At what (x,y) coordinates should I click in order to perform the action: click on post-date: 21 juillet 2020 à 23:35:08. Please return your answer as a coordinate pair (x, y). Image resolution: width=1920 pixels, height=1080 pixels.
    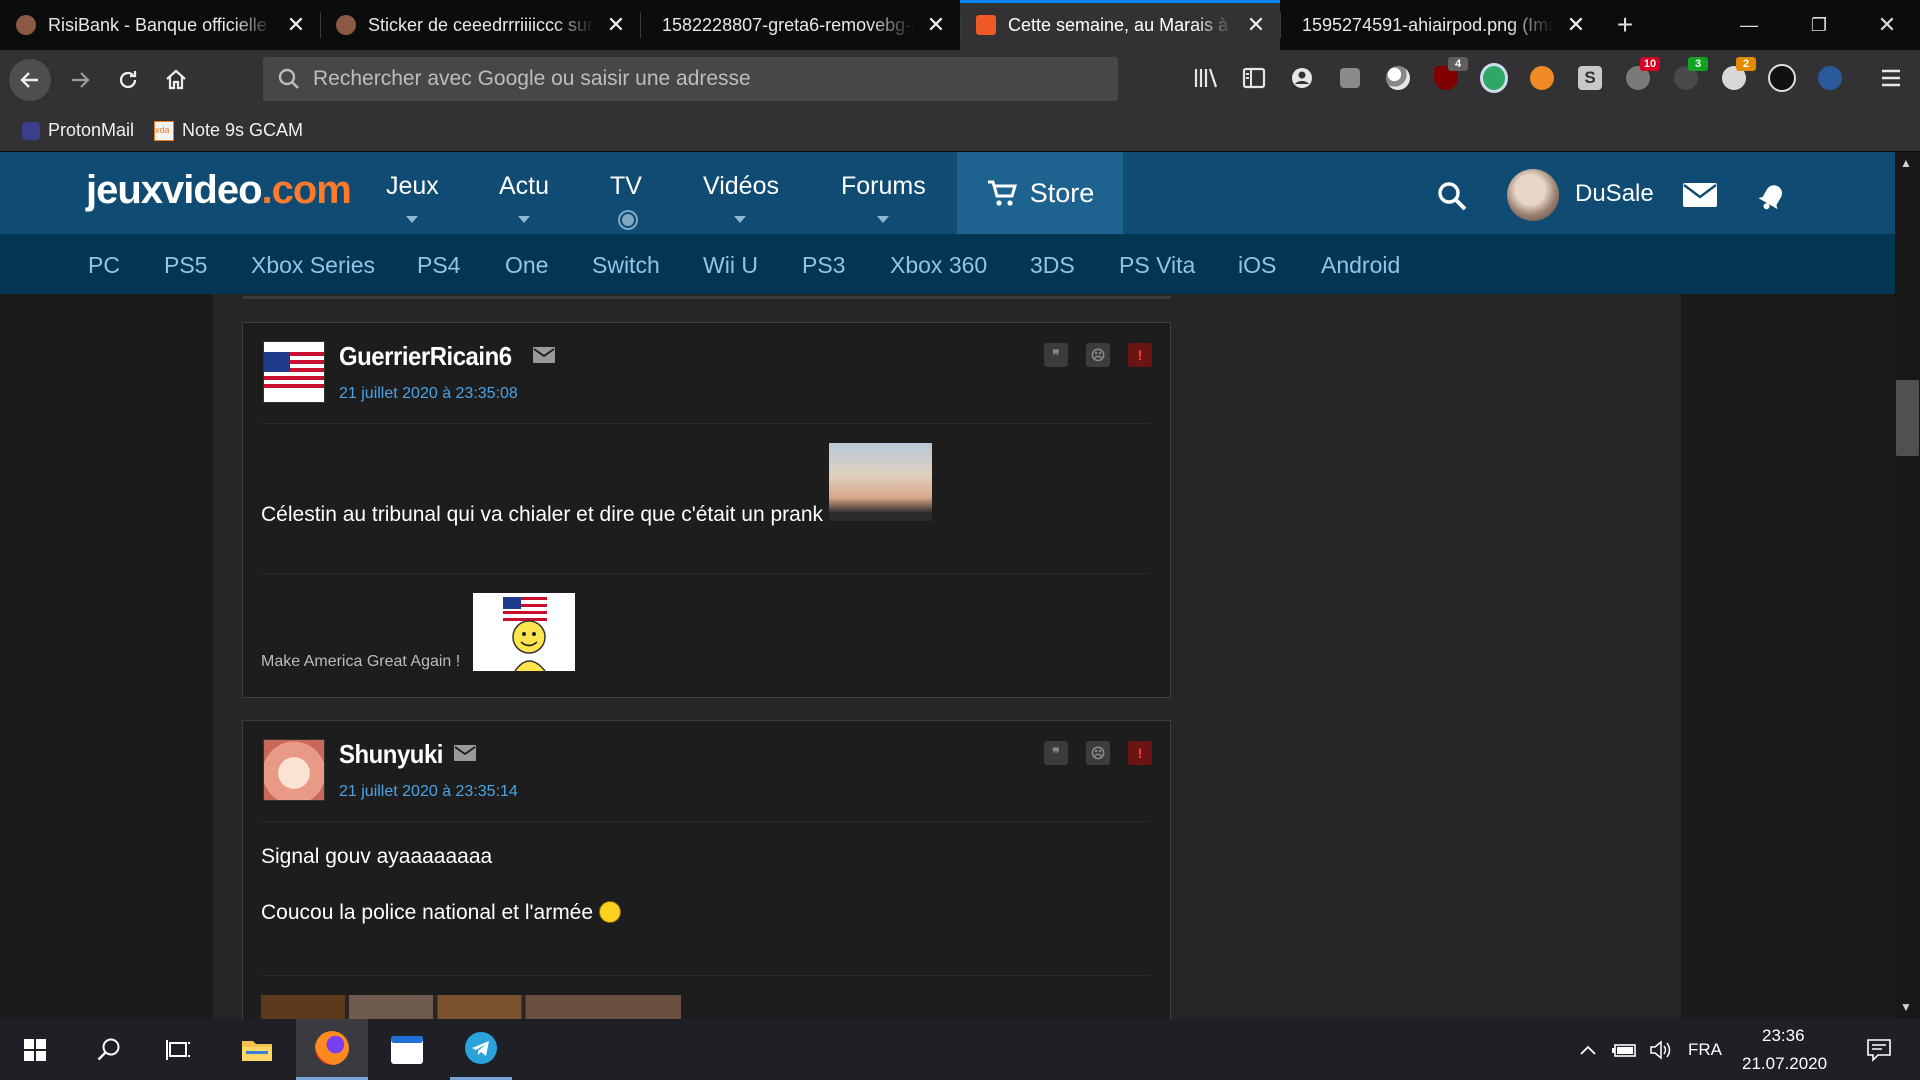
    Looking at the image, I should click on (428, 394).